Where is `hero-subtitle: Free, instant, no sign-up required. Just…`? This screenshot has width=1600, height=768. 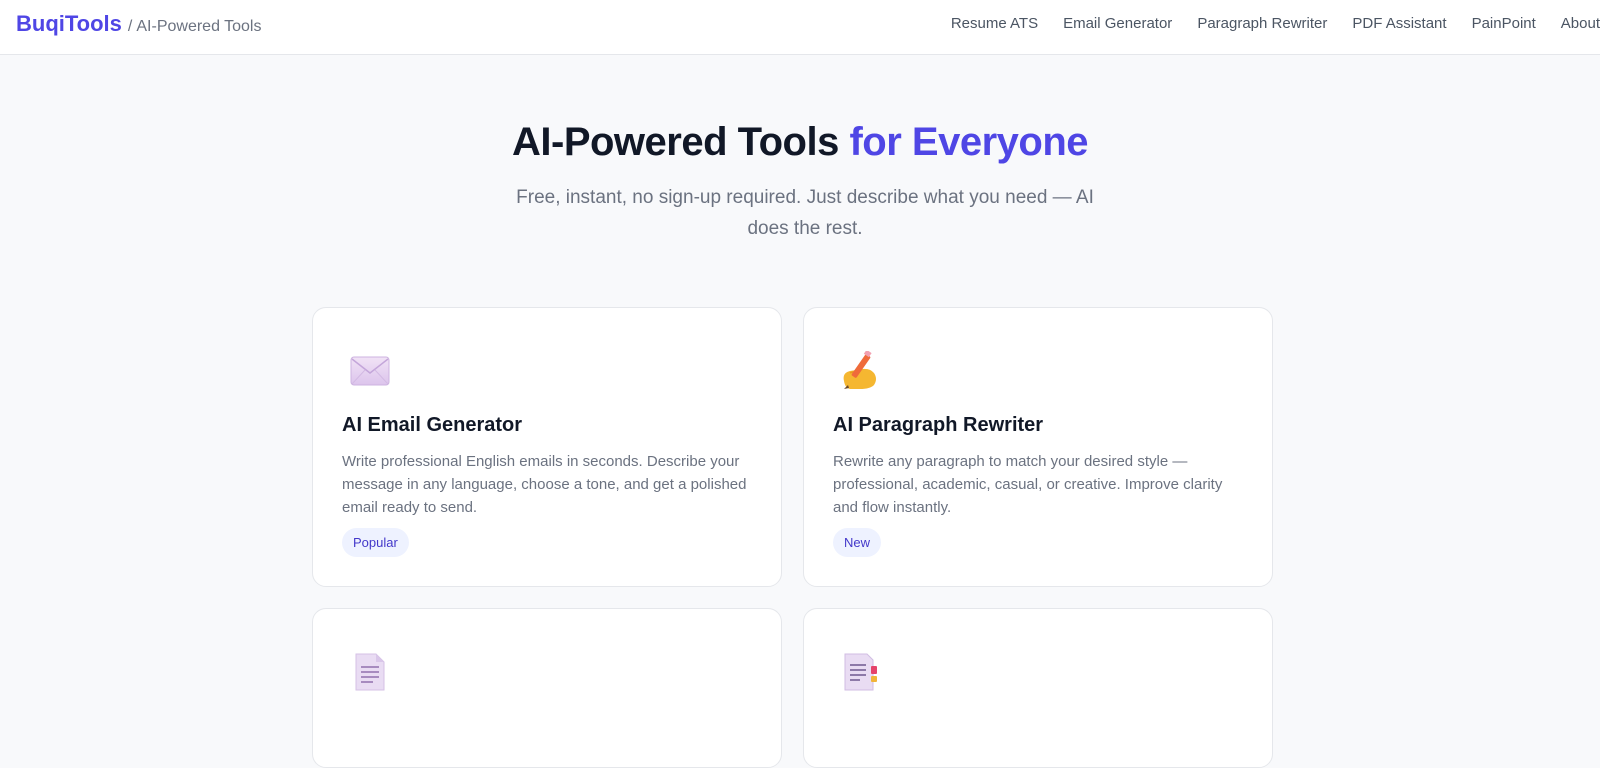
hero-subtitle: Free, instant, no sign-up required. Just… is located at coordinates (805, 213).